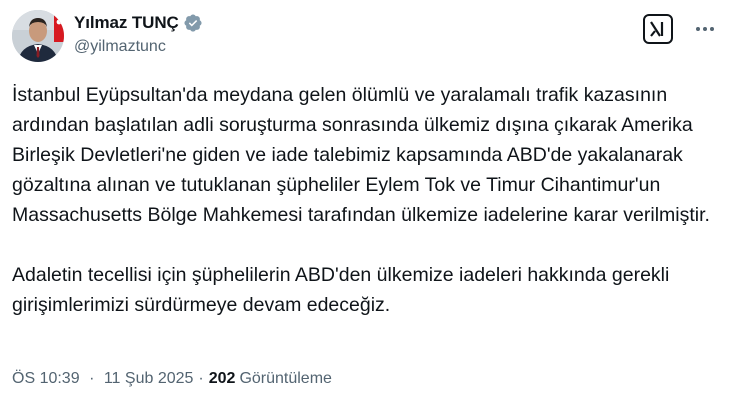 This screenshot has width=729, height=402. Describe the element at coordinates (285, 378) in the screenshot. I see `views-label: Görüntüleme` at that location.